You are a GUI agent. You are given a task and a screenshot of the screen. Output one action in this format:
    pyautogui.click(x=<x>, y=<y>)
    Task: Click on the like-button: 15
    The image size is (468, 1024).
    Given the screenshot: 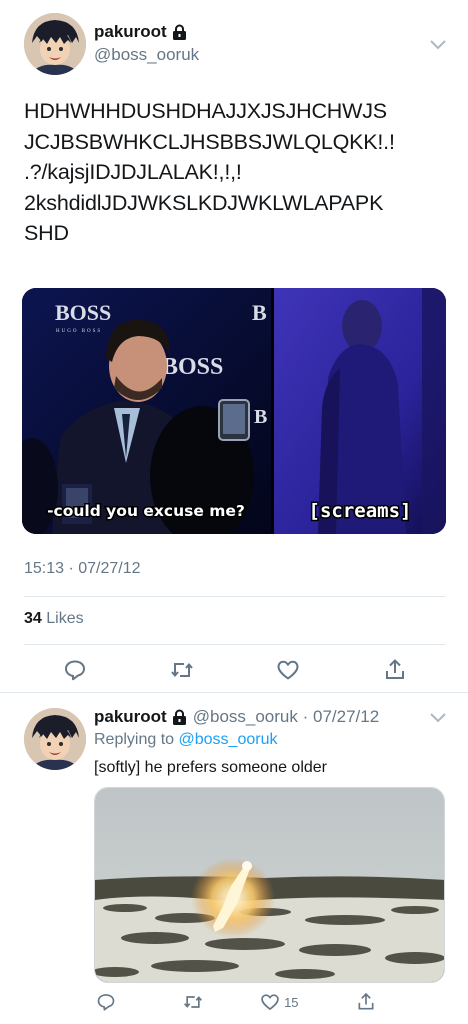 What is the action you would take?
    pyautogui.click(x=279, y=1002)
    